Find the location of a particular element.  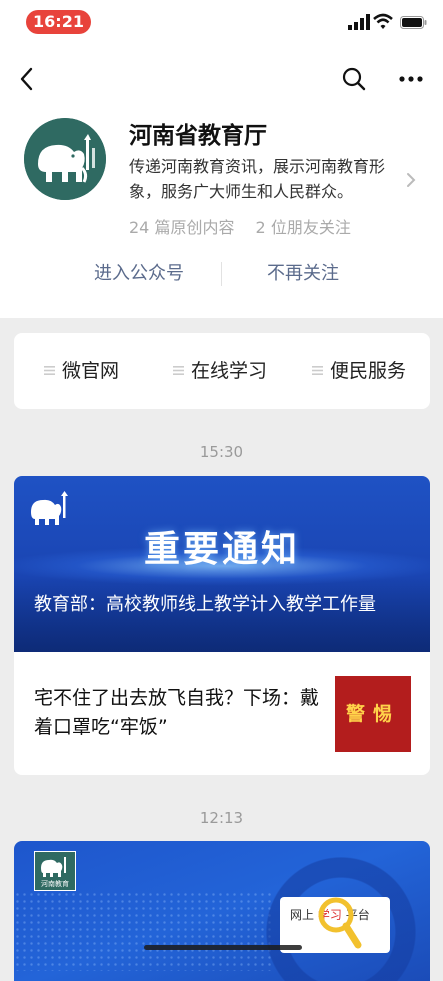

magnifier-icon is located at coordinates (340, 923).